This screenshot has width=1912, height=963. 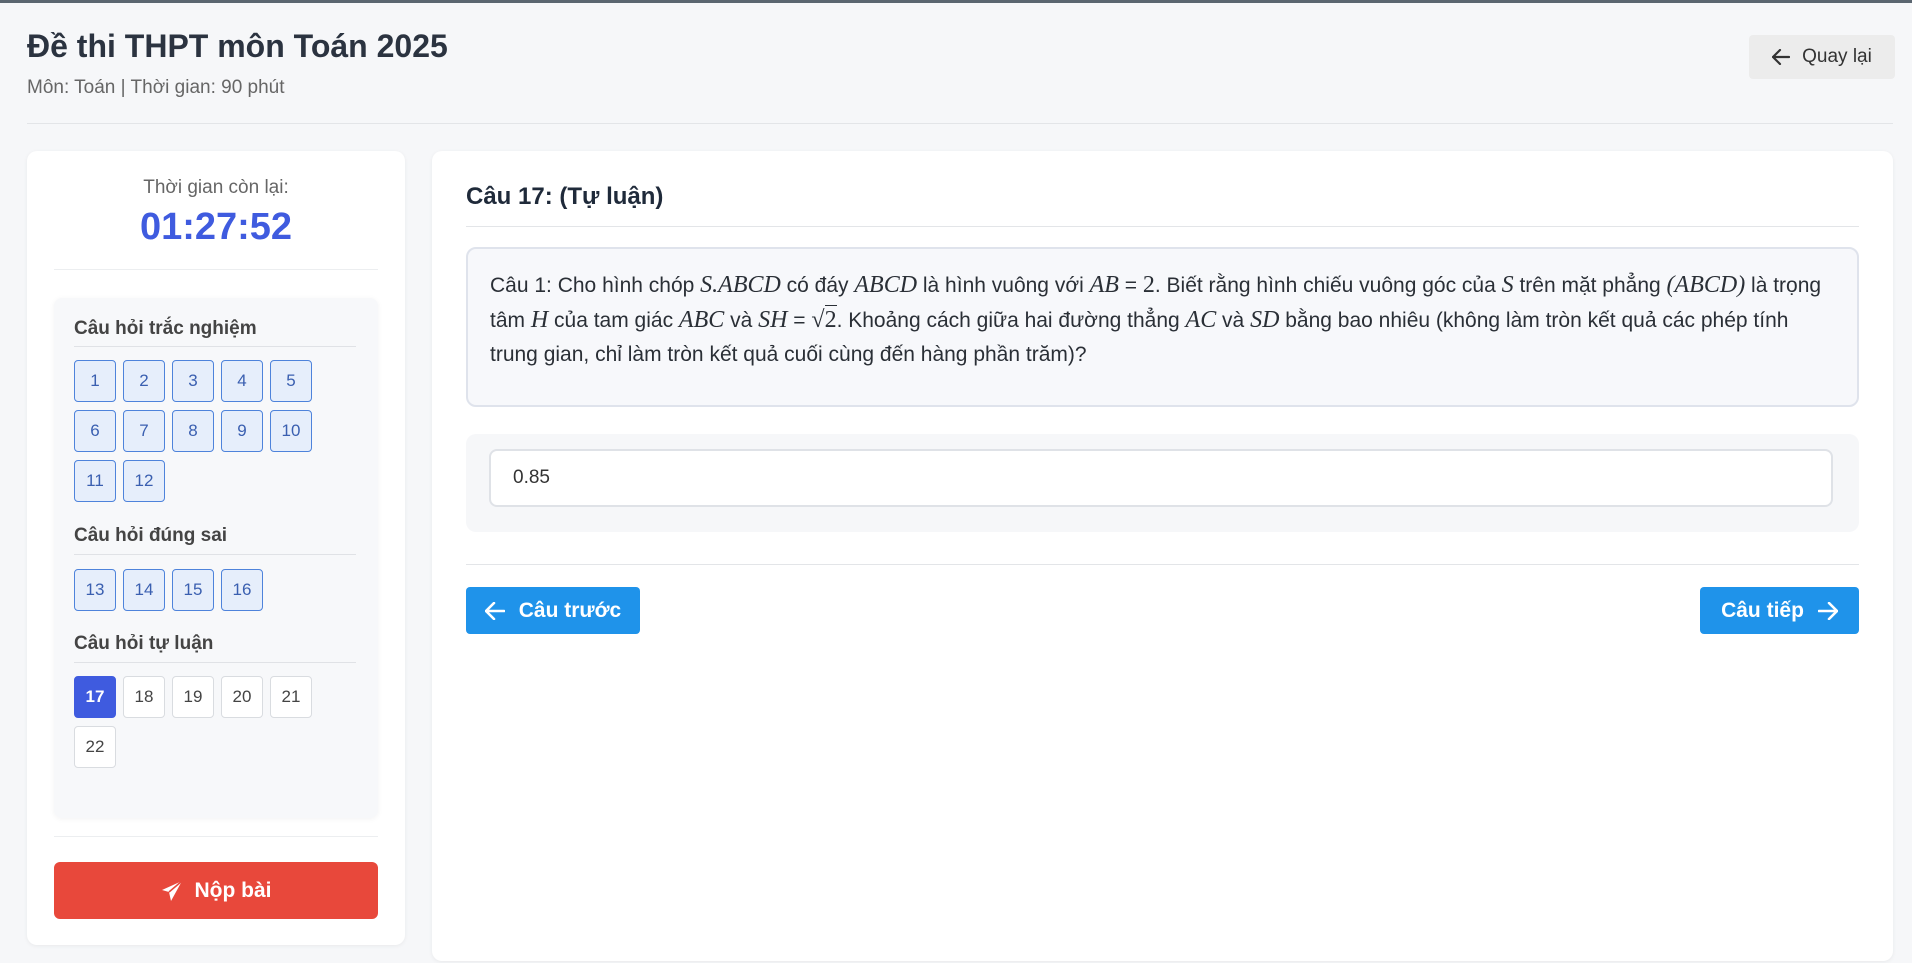 I want to click on next-button-label: Câu tiếp, so click(x=1762, y=610).